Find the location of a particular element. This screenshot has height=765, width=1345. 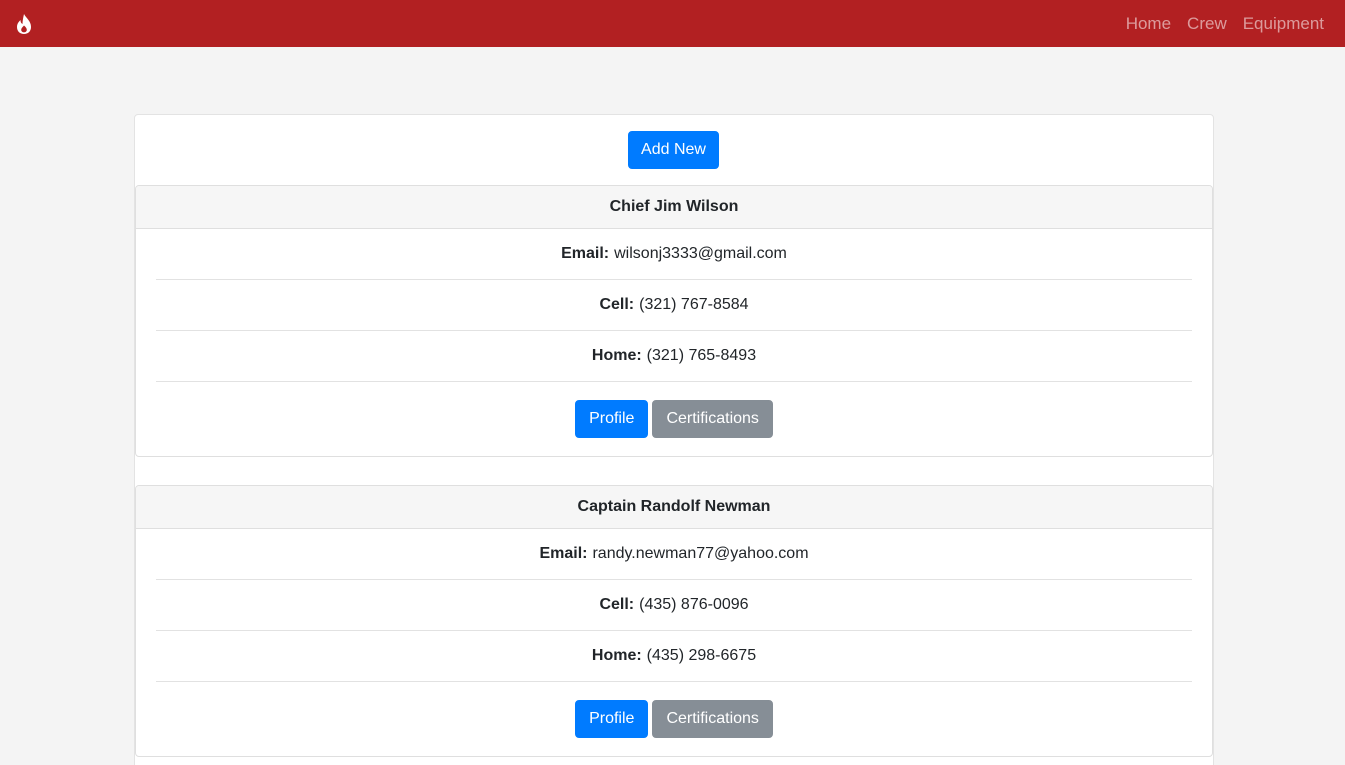

fire-icon is located at coordinates (24, 23).